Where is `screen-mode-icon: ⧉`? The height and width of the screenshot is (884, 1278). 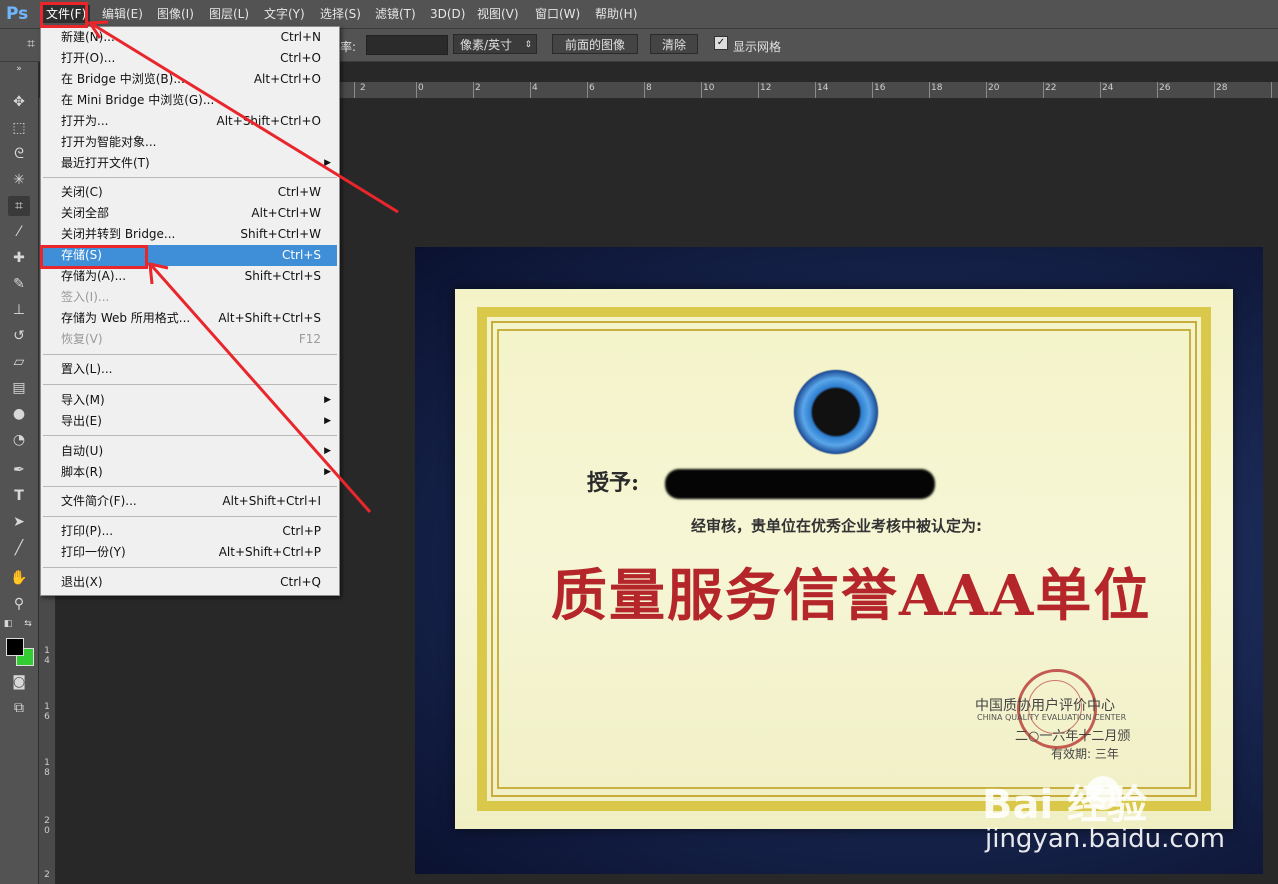
screen-mode-icon: ⧉ is located at coordinates (19, 708).